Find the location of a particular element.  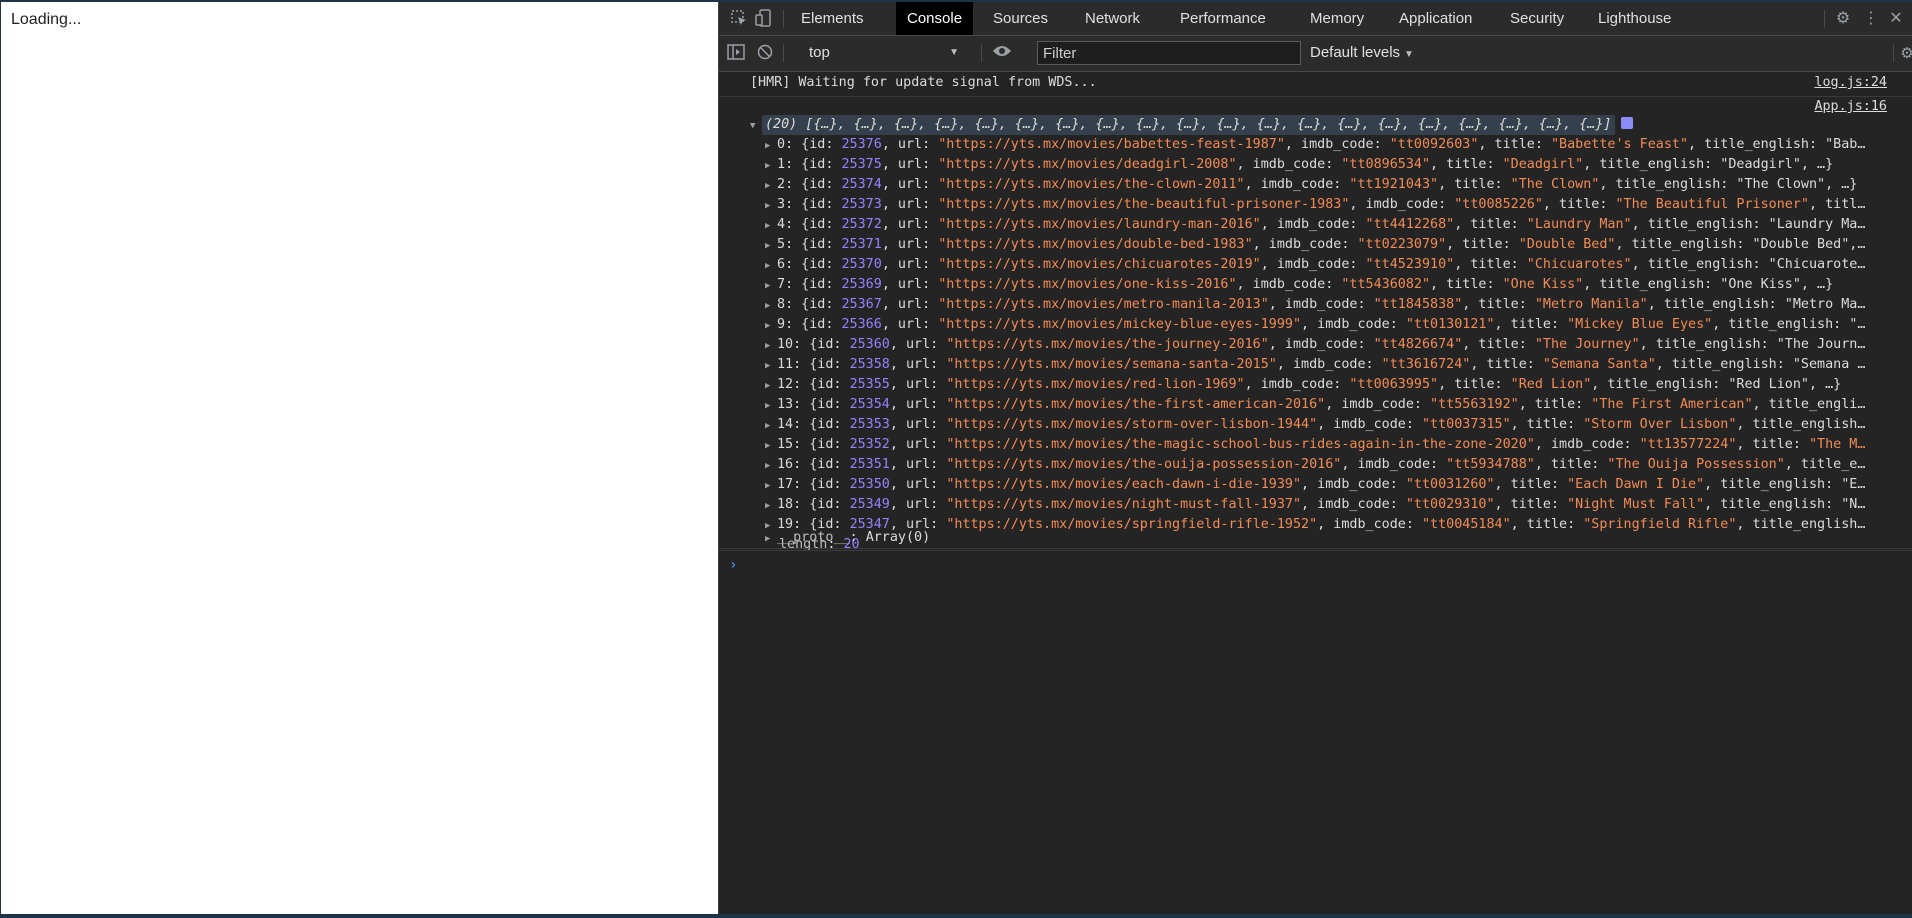

tab-application: Application is located at coordinates (1435, 18).